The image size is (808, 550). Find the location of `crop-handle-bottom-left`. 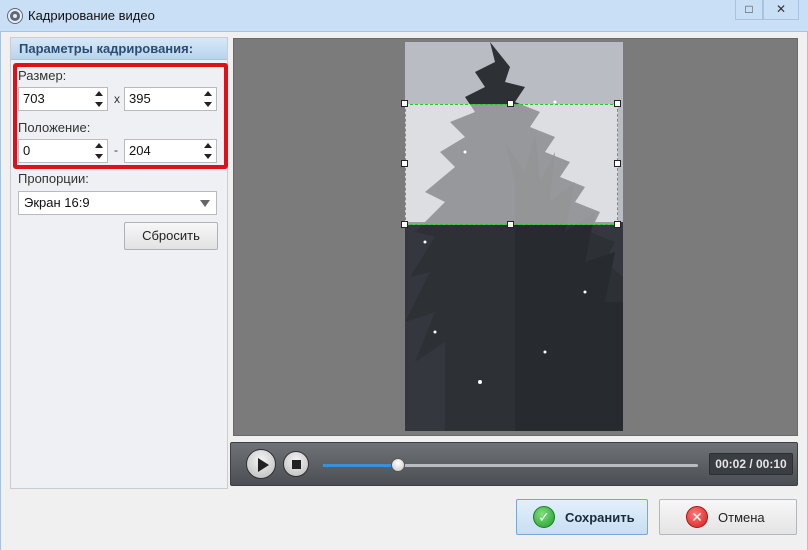

crop-handle-bottom-left is located at coordinates (404, 224).